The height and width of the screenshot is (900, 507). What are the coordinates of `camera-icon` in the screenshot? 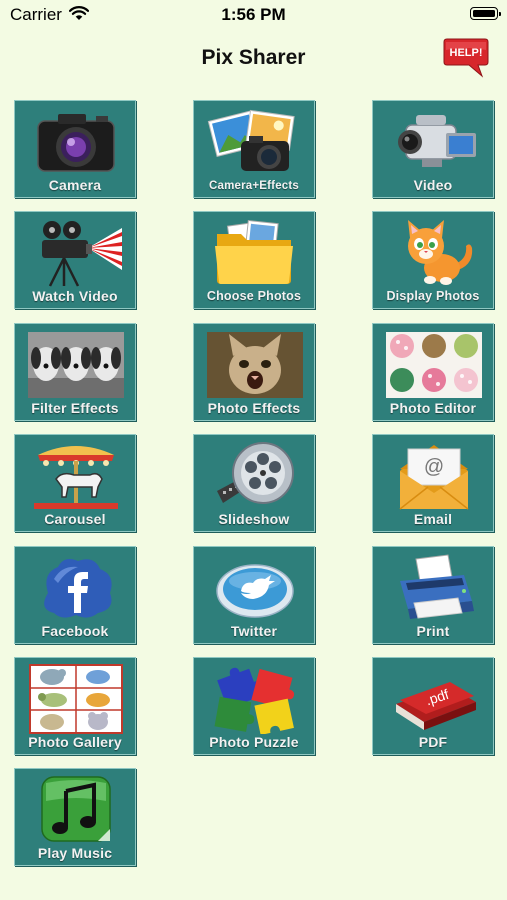 It's located at (76, 143).